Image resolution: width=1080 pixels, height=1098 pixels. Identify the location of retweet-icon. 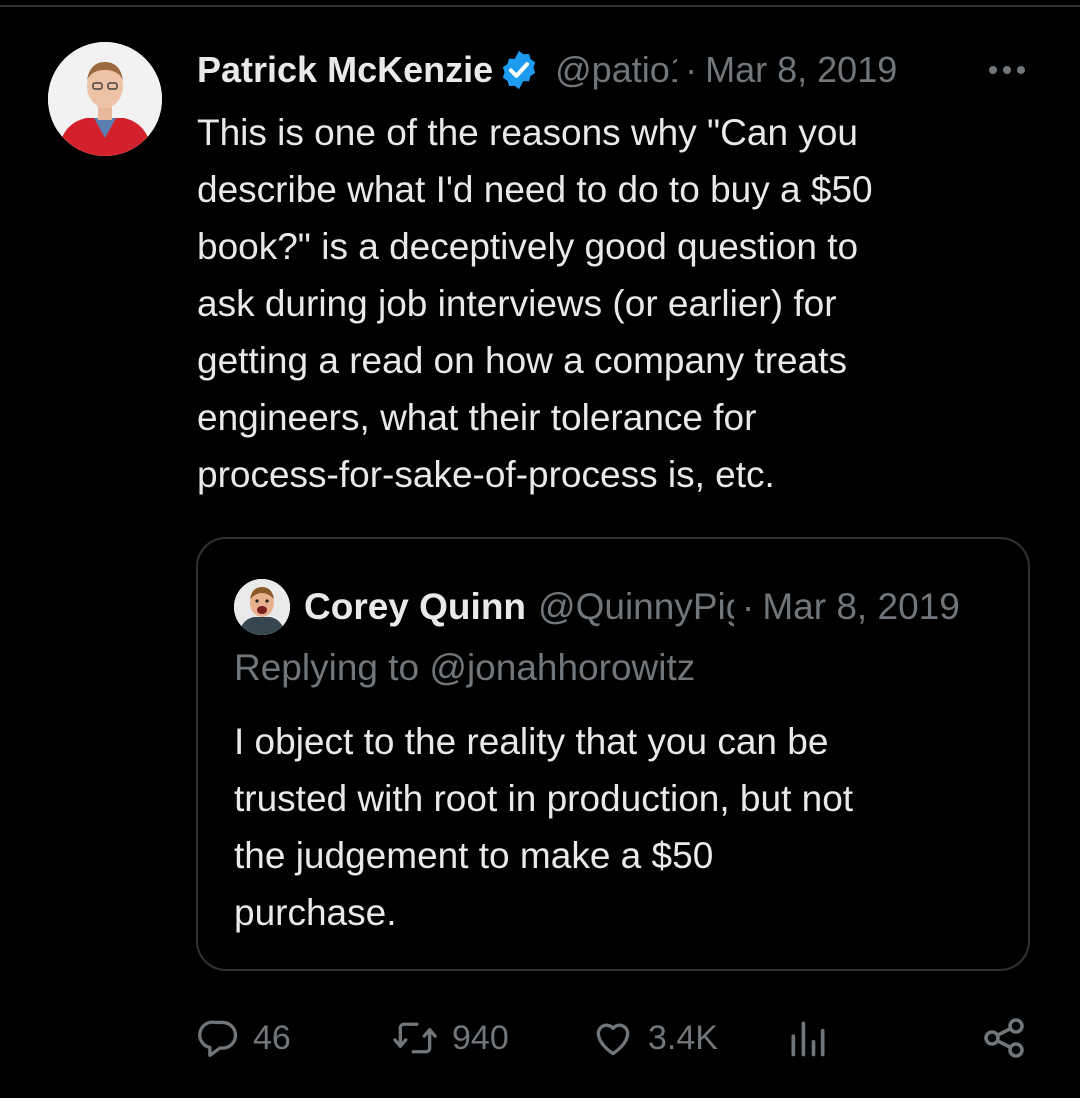
(415, 1038).